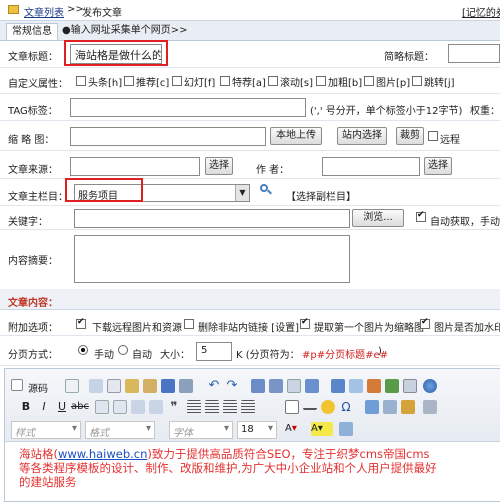 The width and height of the screenshot is (500, 502). I want to click on content-header-bar, so click(250, 299).